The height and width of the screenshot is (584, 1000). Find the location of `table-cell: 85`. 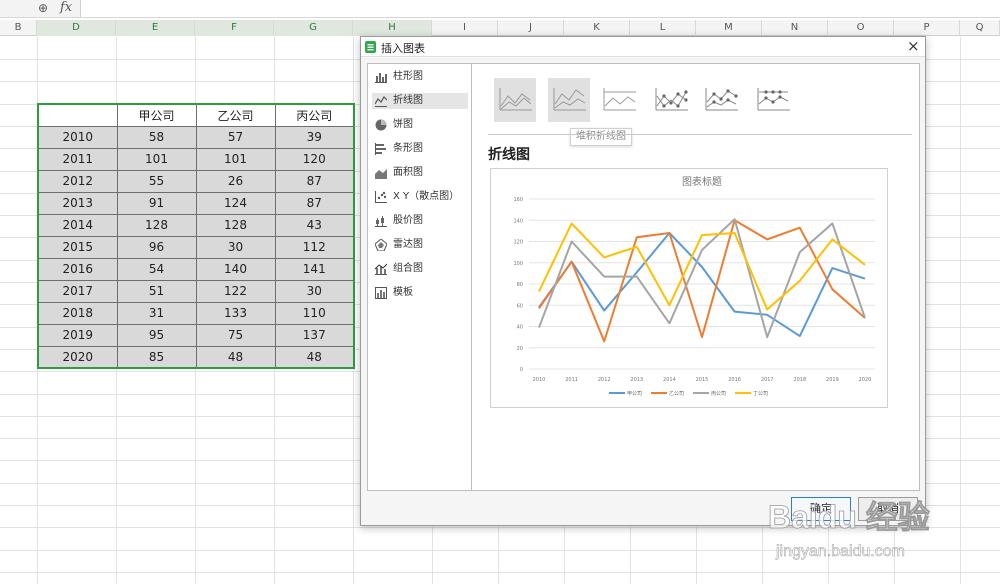

table-cell: 85 is located at coordinates (156, 357).